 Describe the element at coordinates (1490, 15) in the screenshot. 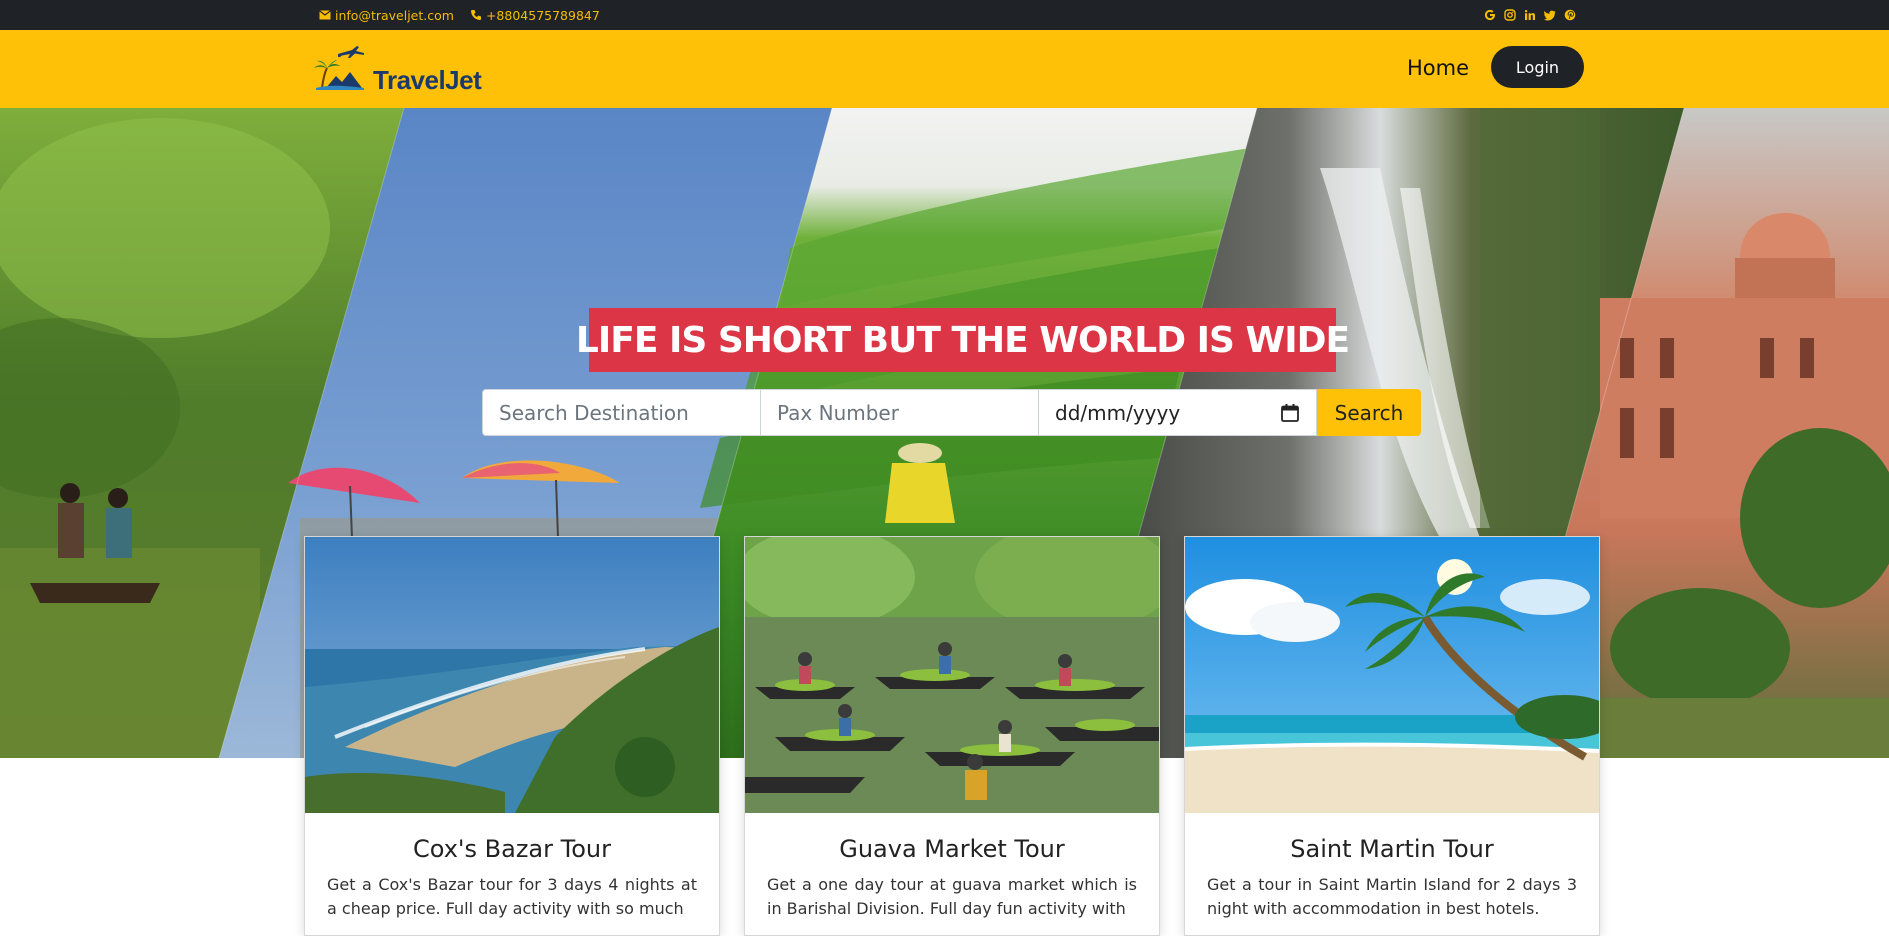

I see `google-icon` at that location.